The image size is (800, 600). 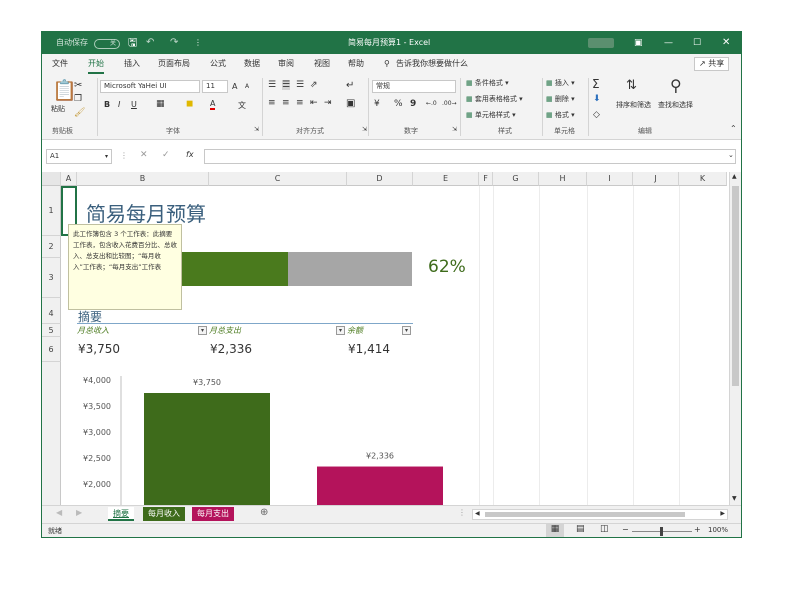 I want to click on column-header-f: F, so click(x=486, y=179).